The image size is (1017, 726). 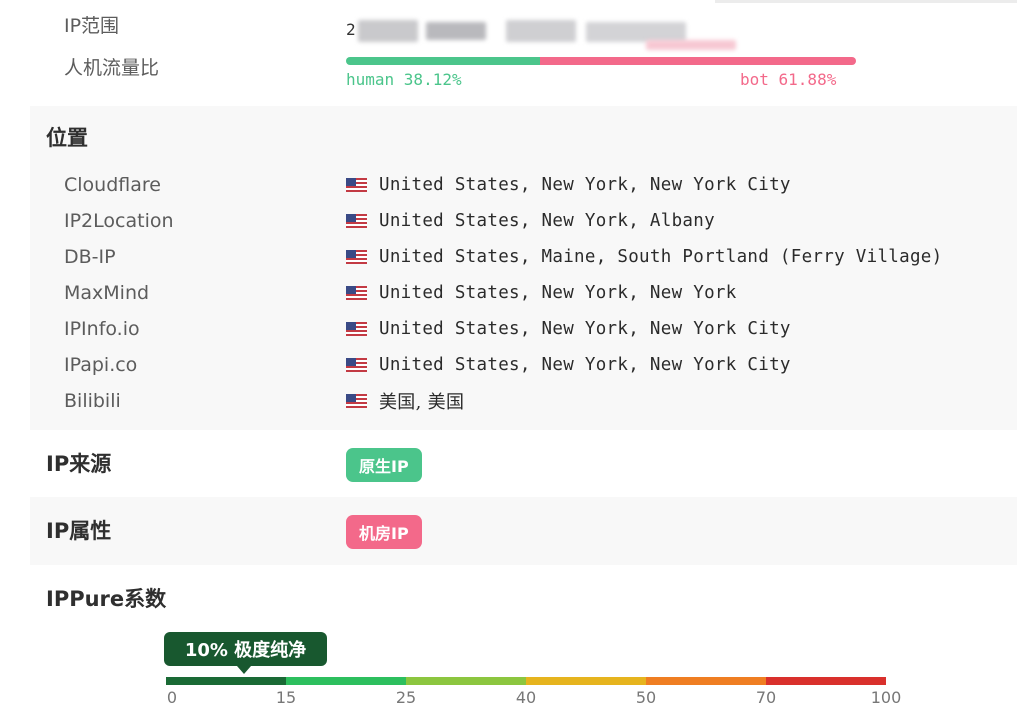 What do you see at coordinates (107, 293) in the screenshot?
I see `source-name: MaxMind` at bounding box center [107, 293].